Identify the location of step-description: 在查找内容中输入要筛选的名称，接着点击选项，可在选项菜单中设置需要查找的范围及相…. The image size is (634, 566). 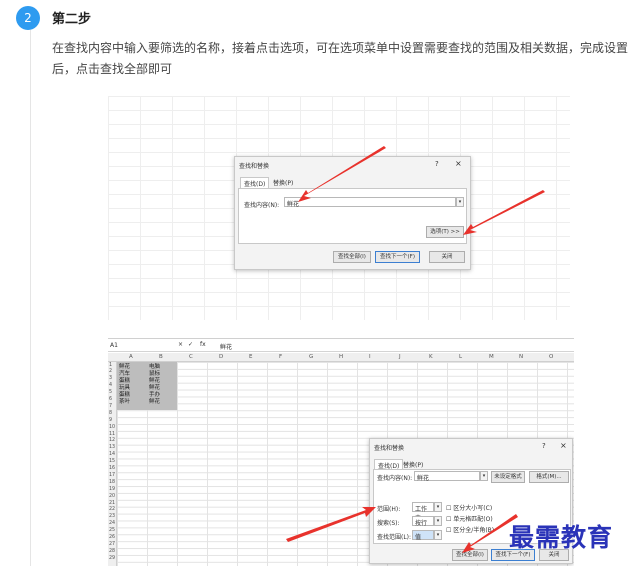
(340, 58).